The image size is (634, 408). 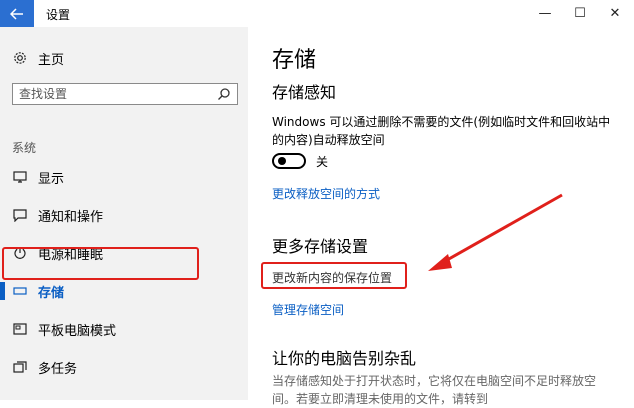 I want to click on sidebar-item-label: 电源和睡眠, so click(x=71, y=255).